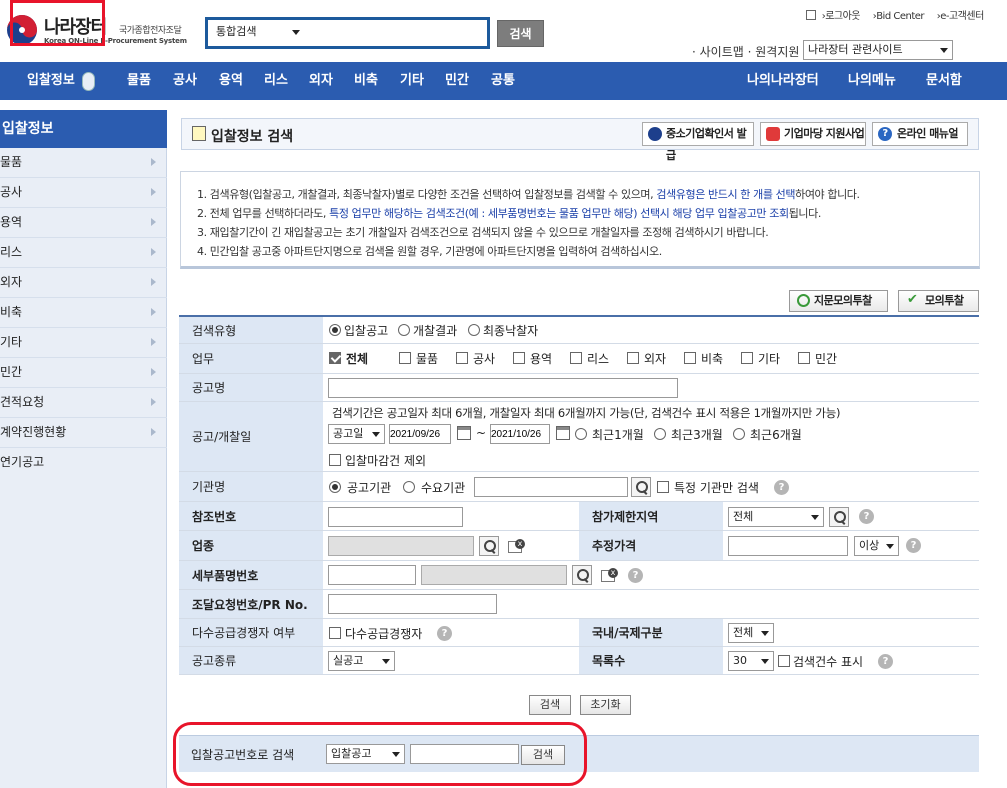  What do you see at coordinates (663, 487) in the screenshot?
I see `checkbox-specific-agency` at bounding box center [663, 487].